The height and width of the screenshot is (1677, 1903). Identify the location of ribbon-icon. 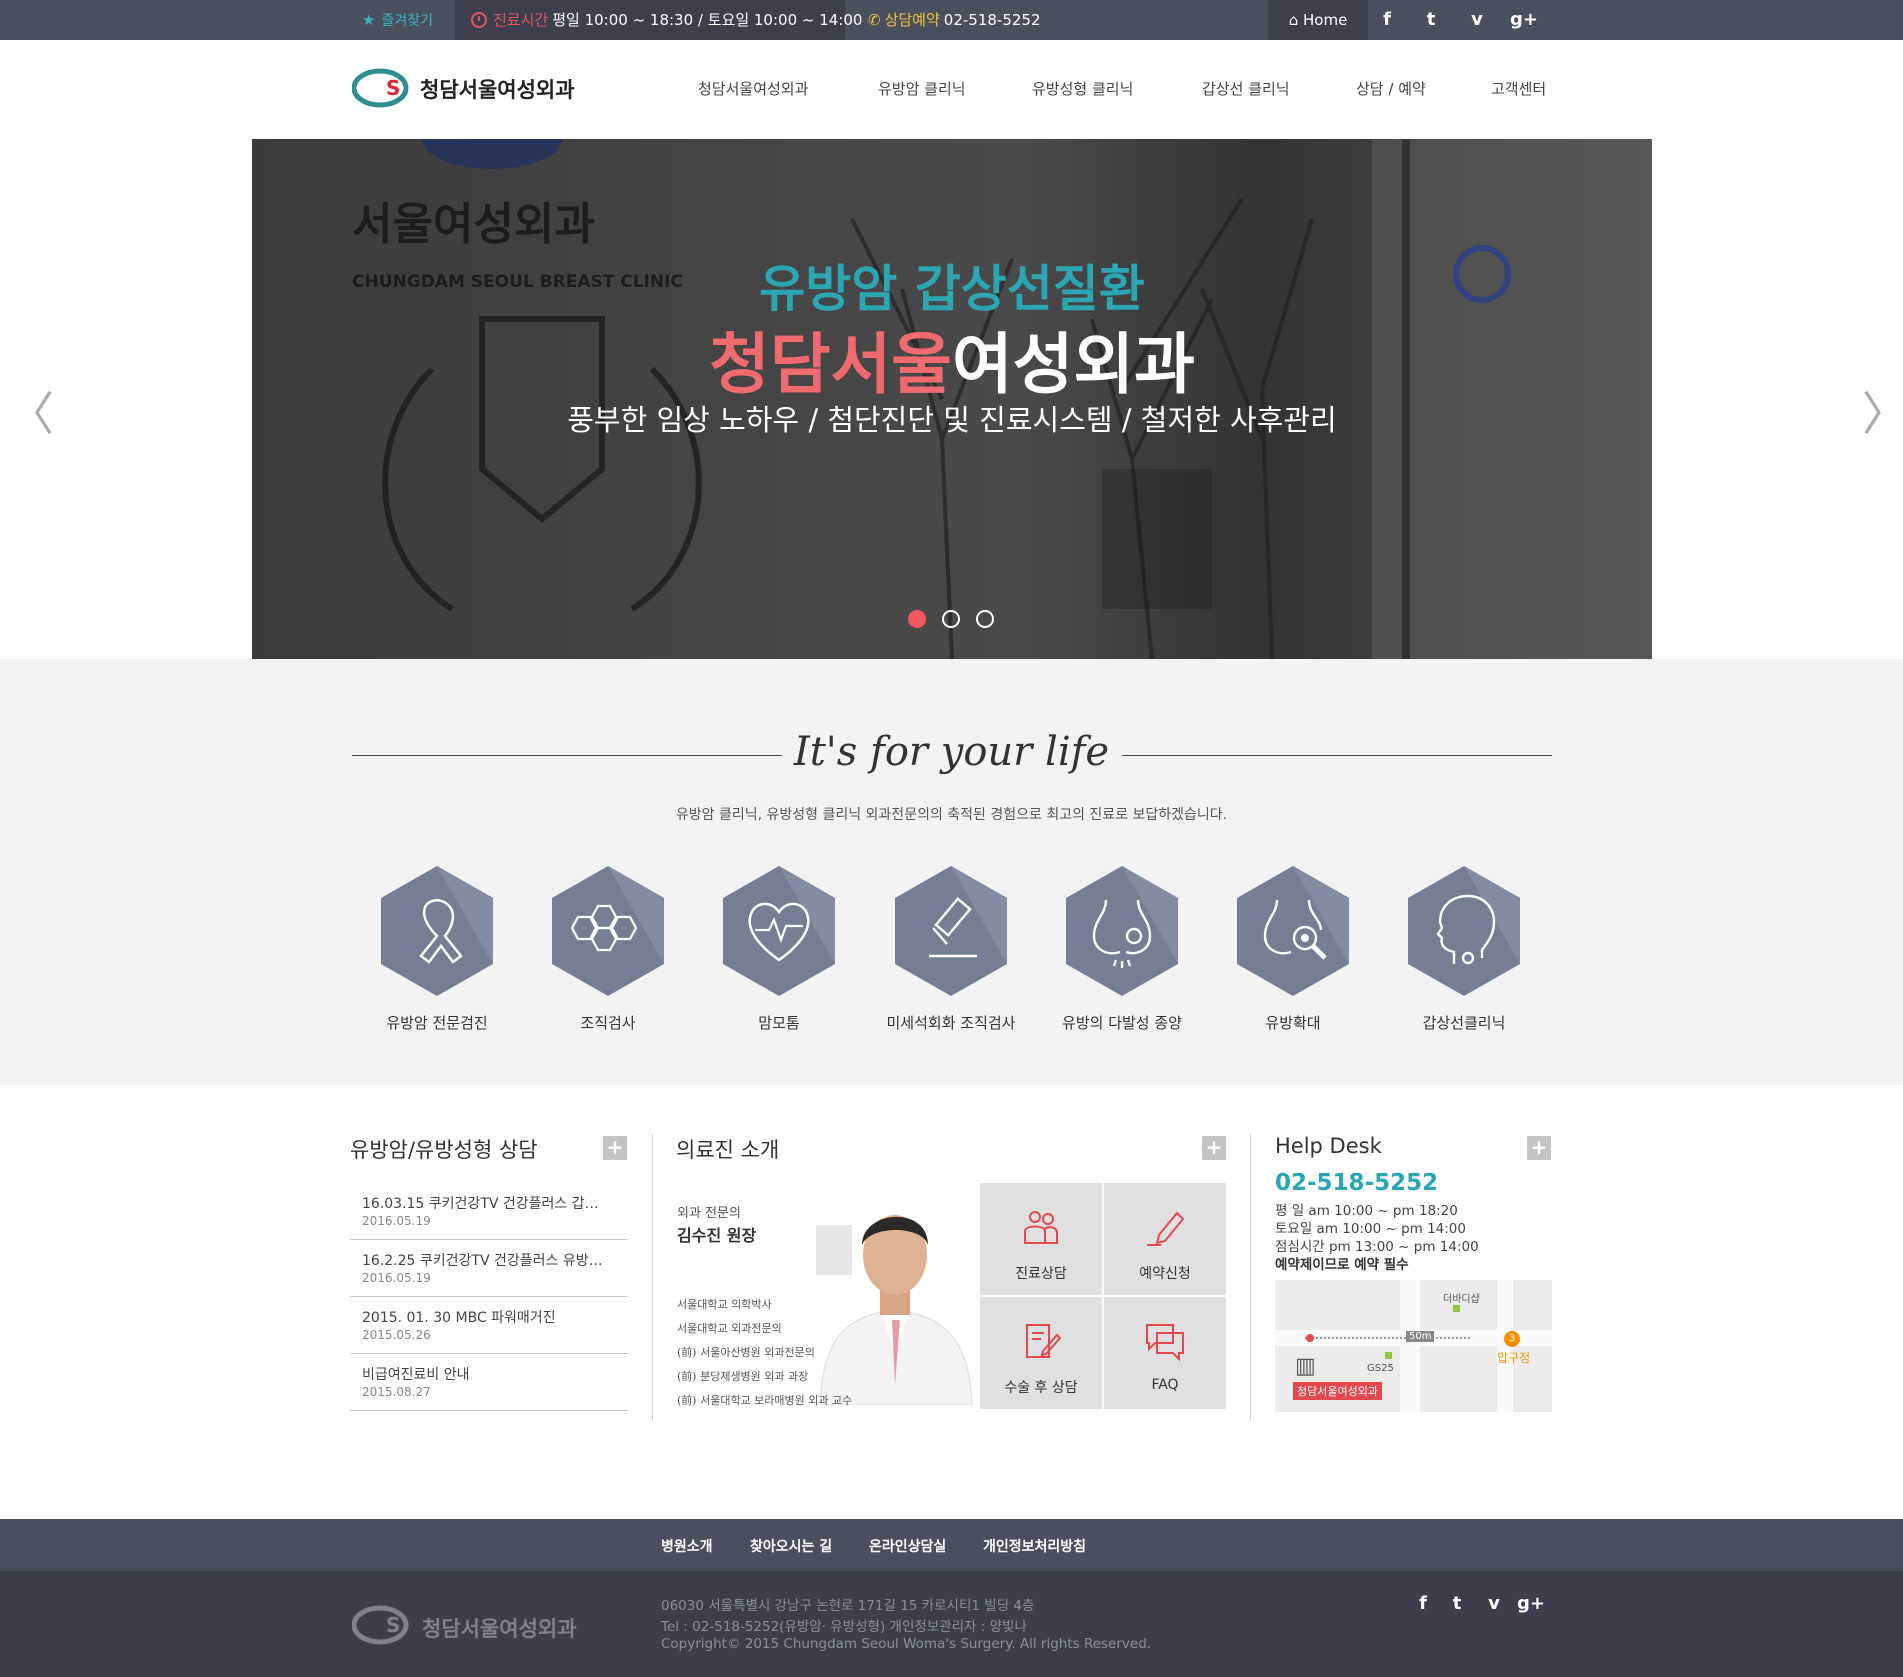
(437, 931).